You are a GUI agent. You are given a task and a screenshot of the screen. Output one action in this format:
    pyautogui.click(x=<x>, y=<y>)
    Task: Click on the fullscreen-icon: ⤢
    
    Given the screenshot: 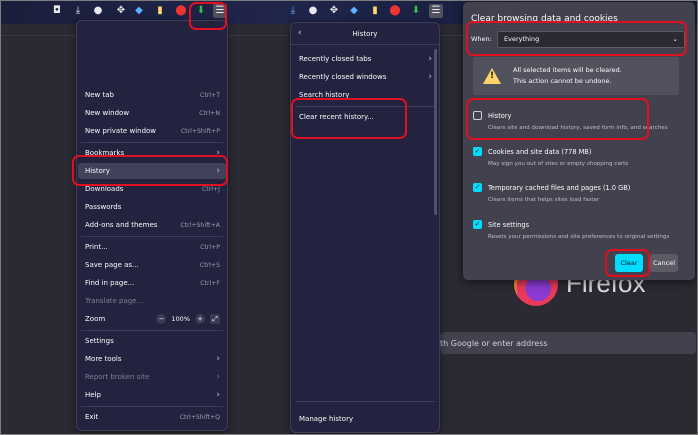 What is the action you would take?
    pyautogui.click(x=215, y=319)
    